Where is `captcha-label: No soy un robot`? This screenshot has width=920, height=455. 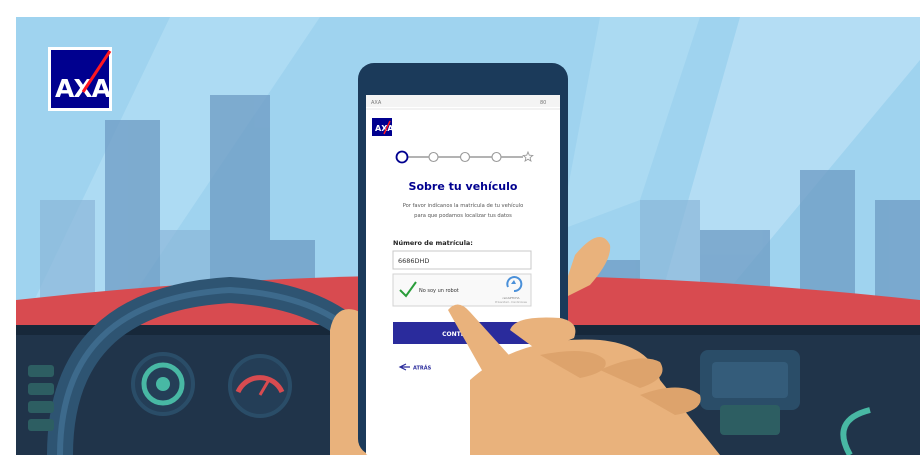
captcha-label: No soy un robot is located at coordinates (439, 291).